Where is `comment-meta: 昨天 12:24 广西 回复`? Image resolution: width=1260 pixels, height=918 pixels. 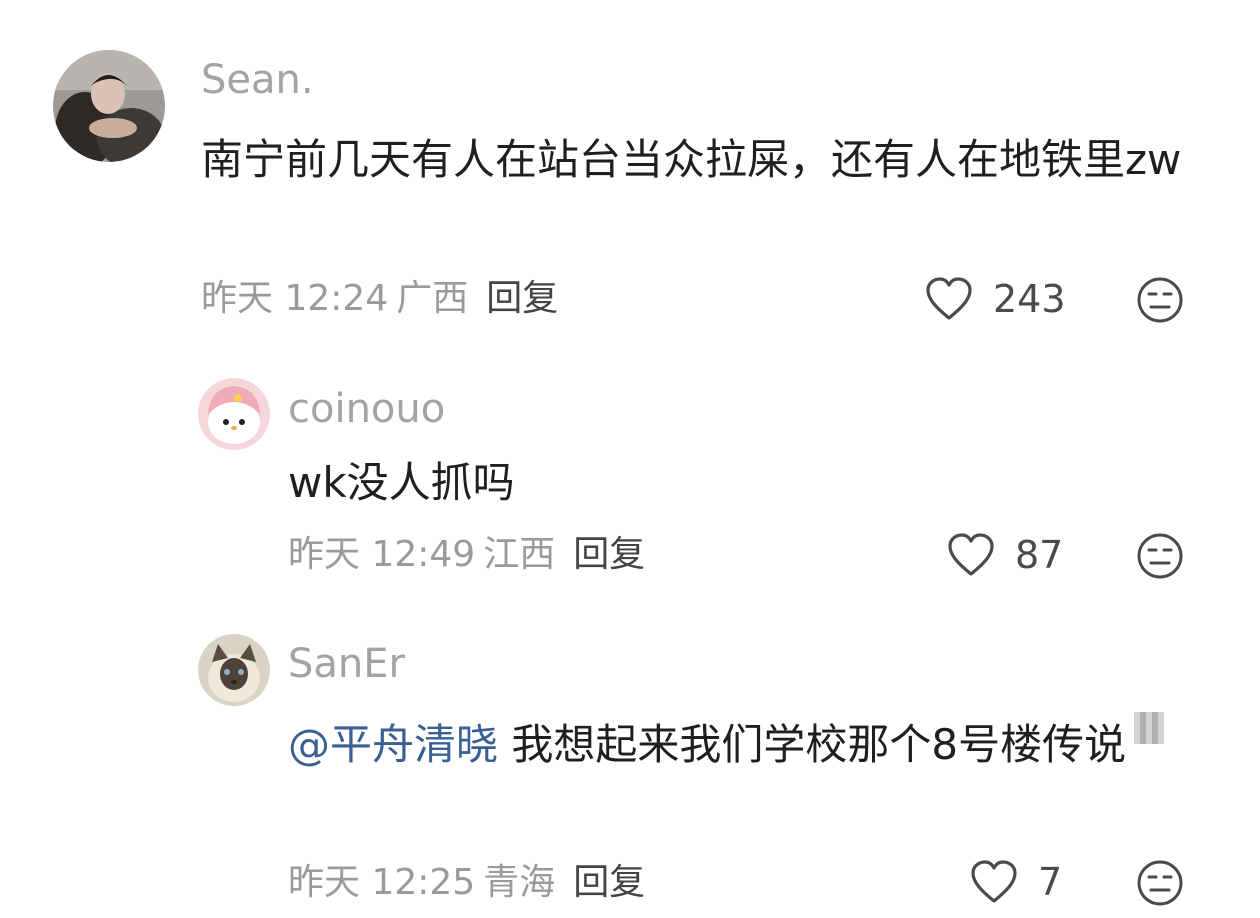
comment-meta: 昨天 12:24 广西 回复 is located at coordinates (379, 299).